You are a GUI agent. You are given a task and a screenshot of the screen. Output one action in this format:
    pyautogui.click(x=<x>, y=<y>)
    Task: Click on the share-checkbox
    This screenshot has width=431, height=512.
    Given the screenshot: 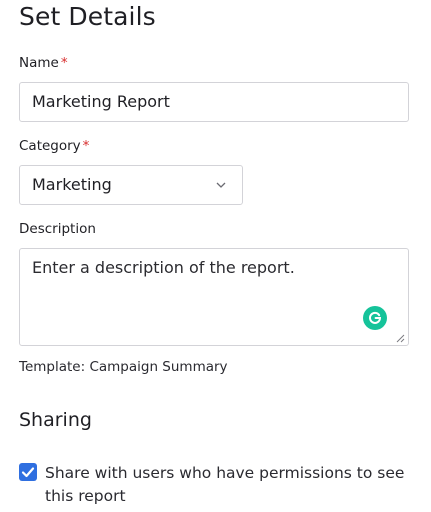 What is the action you would take?
    pyautogui.click(x=28, y=472)
    